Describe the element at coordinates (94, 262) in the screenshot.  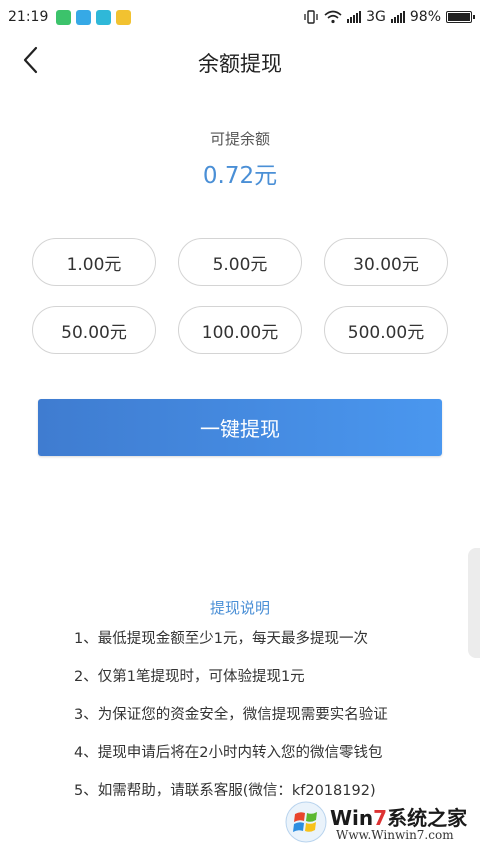
I see `amount-option-1: 1.00元` at that location.